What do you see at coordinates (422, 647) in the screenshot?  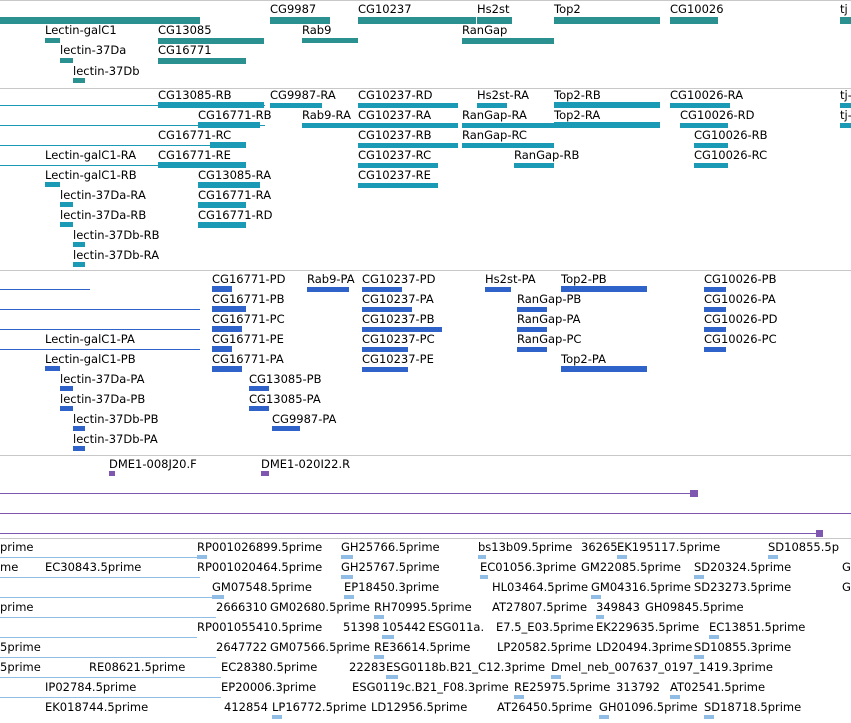 I see `feature-label: RE36614.5prime` at bounding box center [422, 647].